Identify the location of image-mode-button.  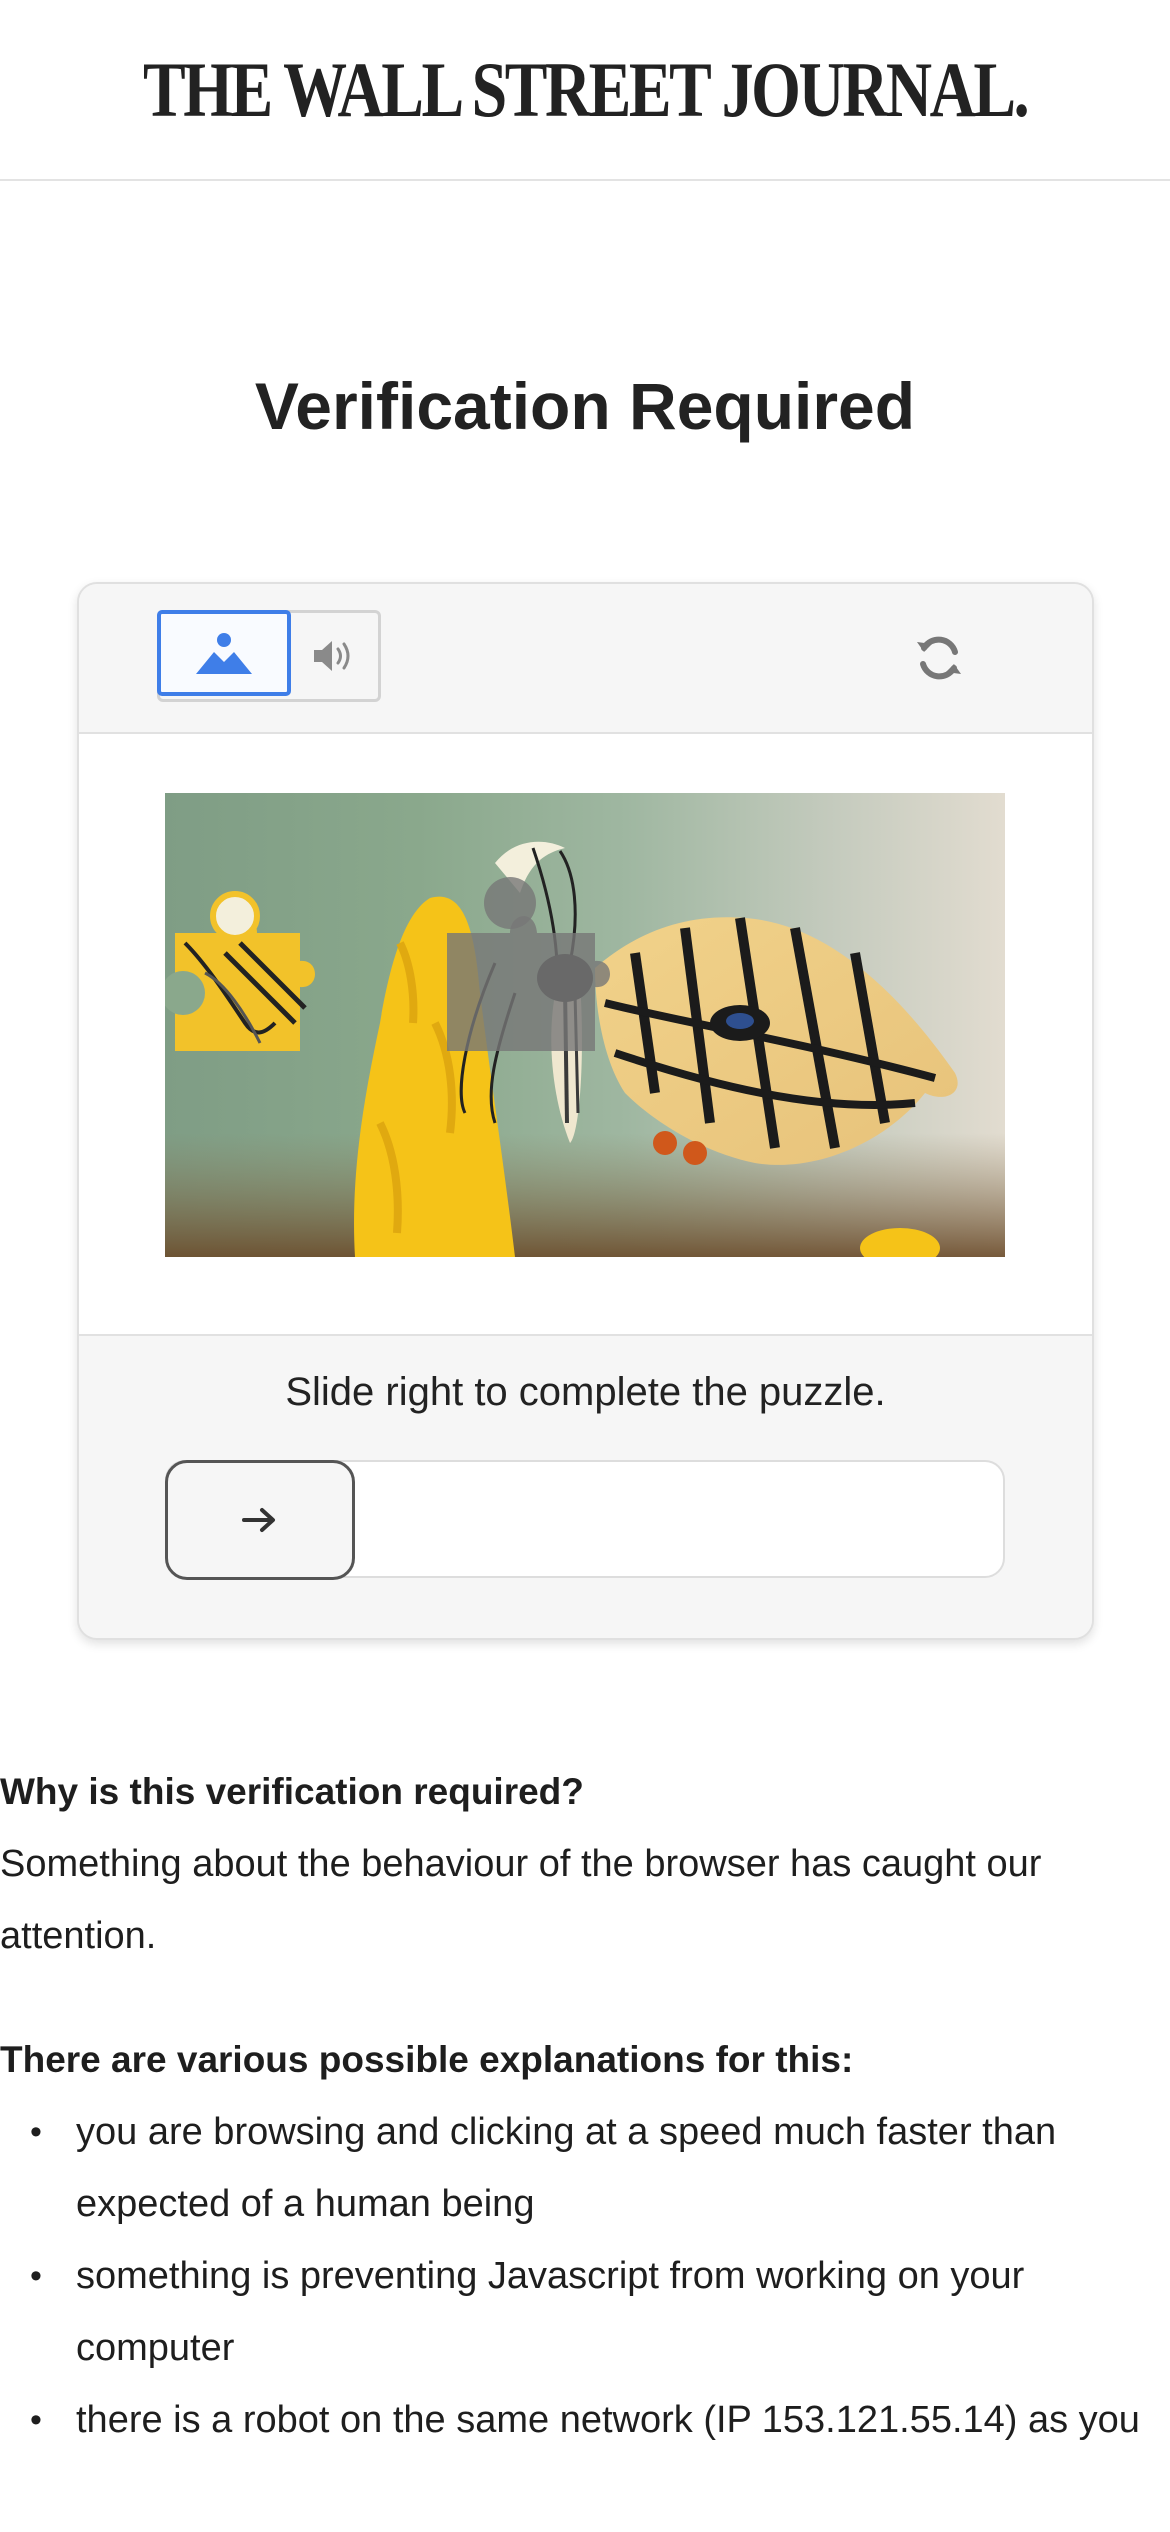
(224, 653).